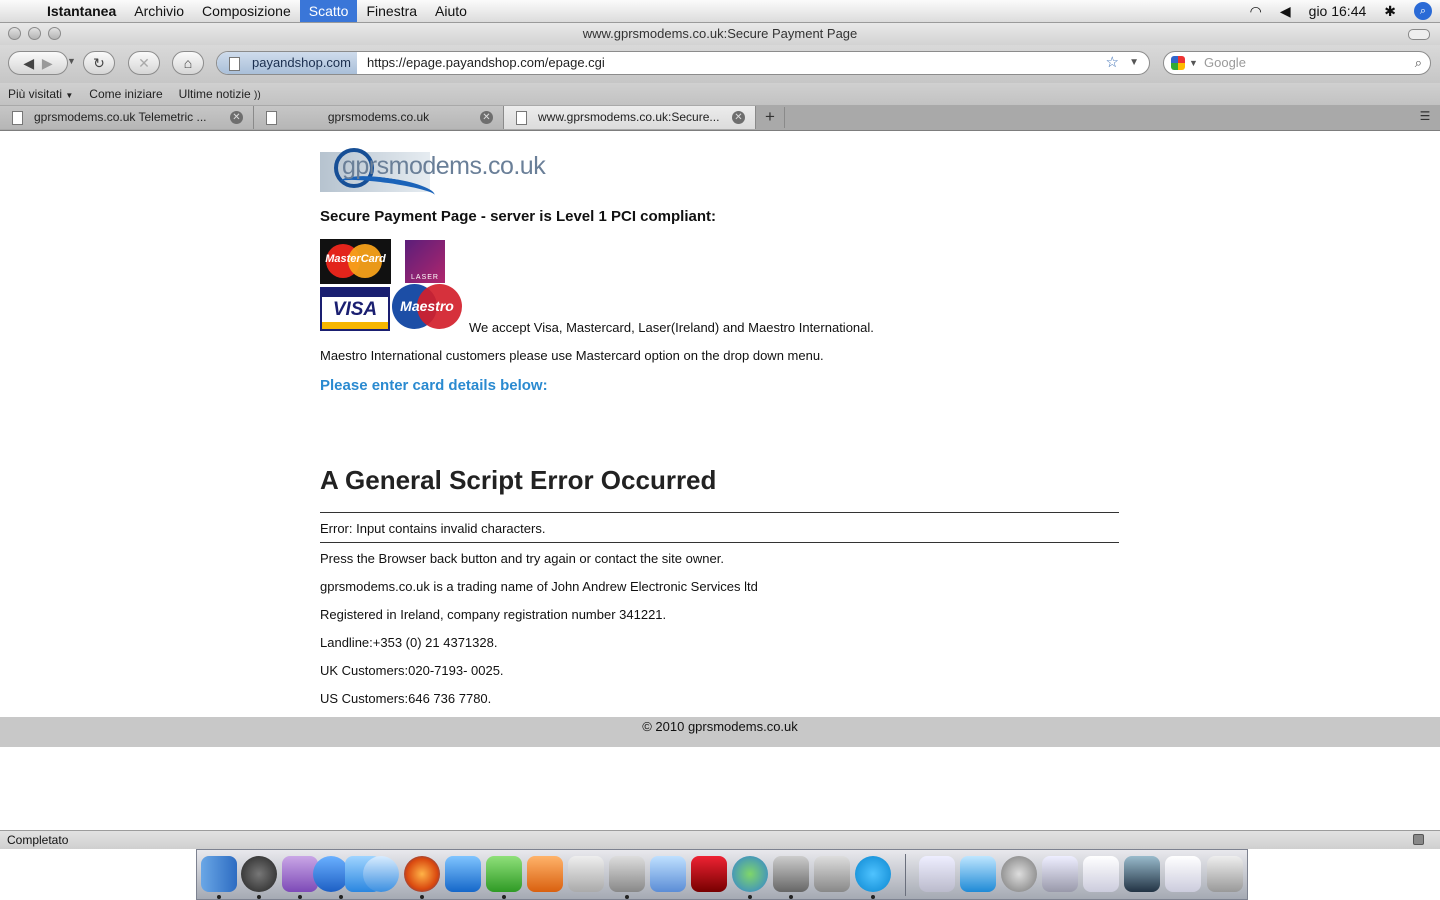  What do you see at coordinates (1019, 874) in the screenshot?
I see `network-icon` at bounding box center [1019, 874].